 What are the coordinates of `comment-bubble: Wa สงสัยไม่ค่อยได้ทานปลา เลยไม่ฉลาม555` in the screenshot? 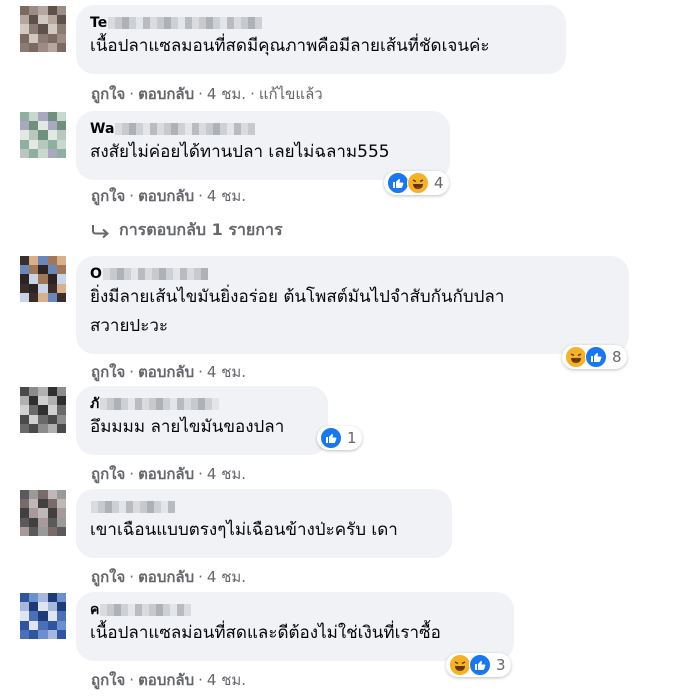 It's located at (263, 145).